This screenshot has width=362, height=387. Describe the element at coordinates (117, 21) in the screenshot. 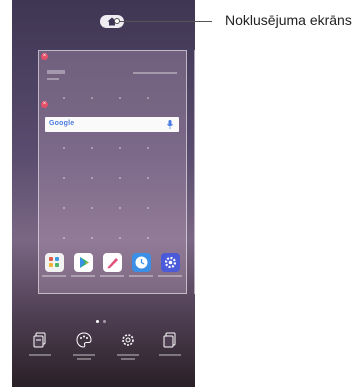

I see `callout-dot` at that location.